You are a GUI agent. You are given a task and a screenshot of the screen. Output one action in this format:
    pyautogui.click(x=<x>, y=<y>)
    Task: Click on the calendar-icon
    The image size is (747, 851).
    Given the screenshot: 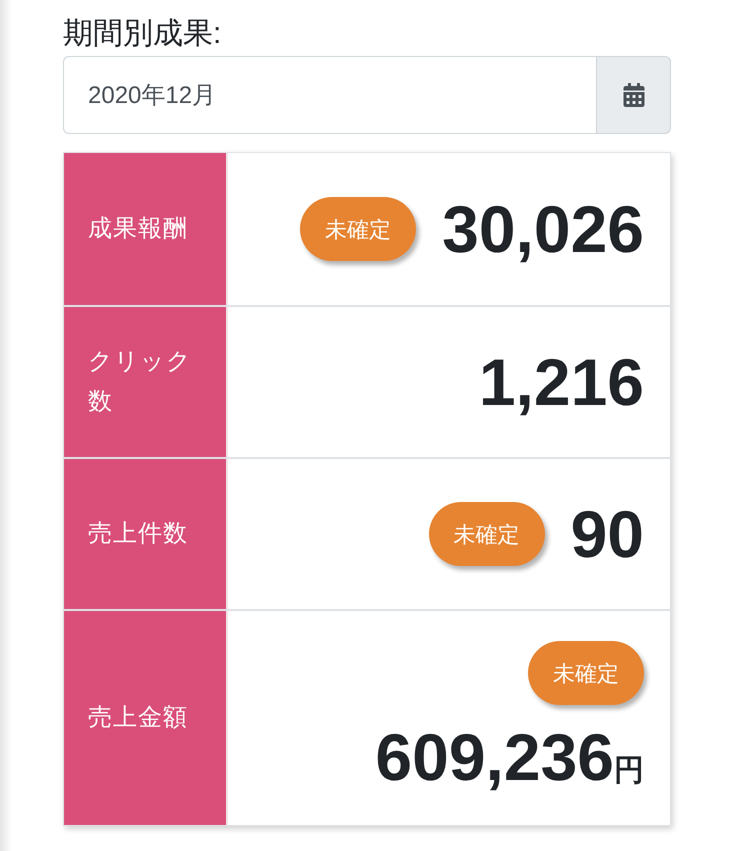 What is the action you would take?
    pyautogui.click(x=633, y=95)
    